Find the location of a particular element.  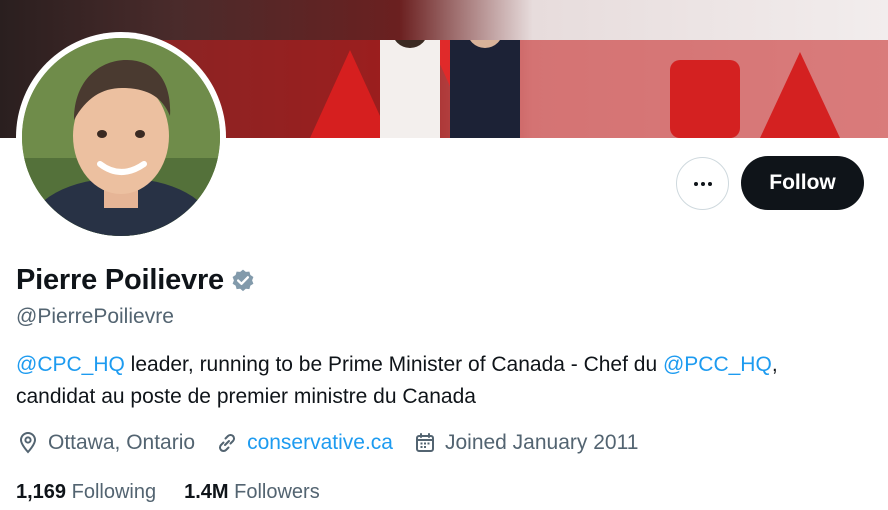

more-options-icon is located at coordinates (702, 183).